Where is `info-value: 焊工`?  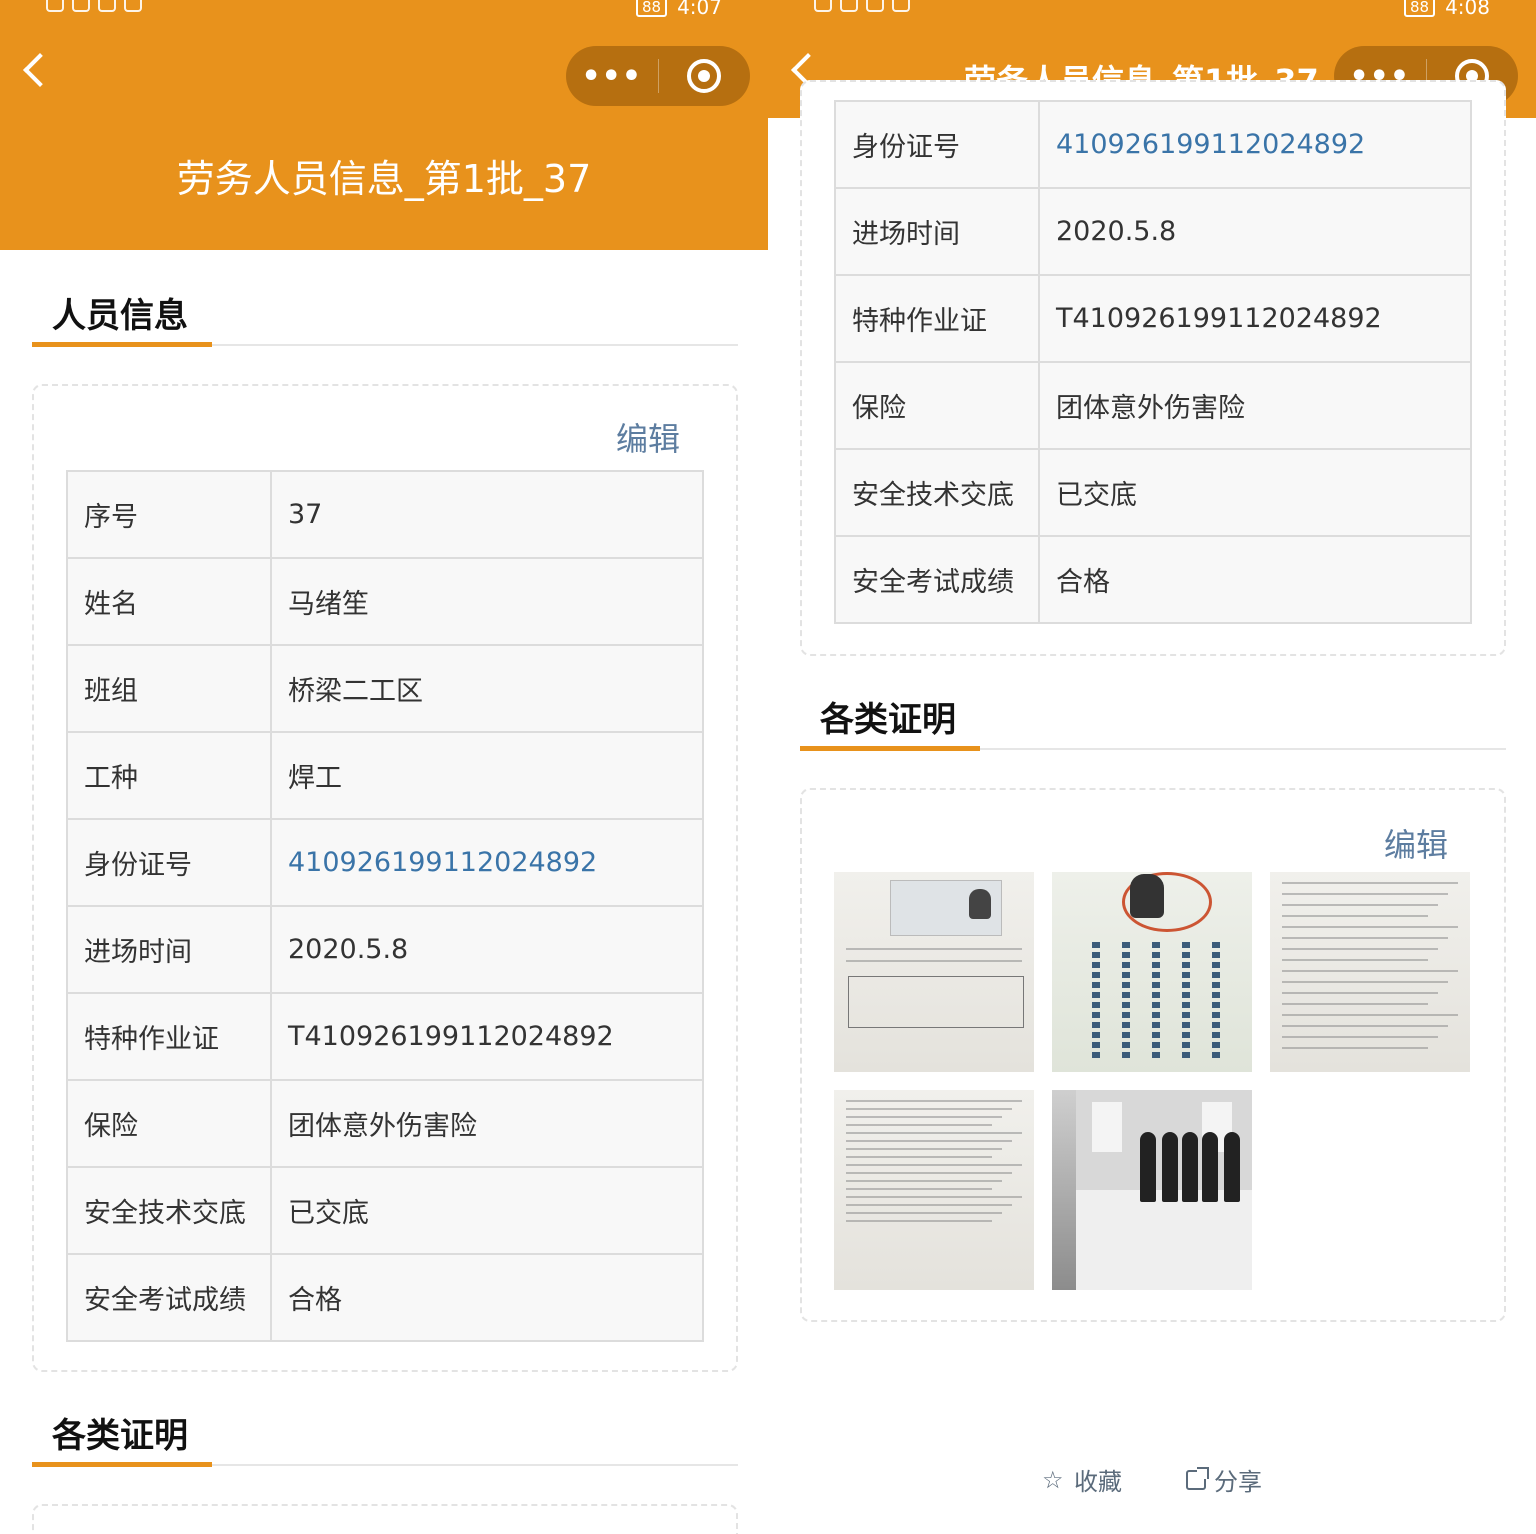
info-value: 焊工 is located at coordinates (487, 775).